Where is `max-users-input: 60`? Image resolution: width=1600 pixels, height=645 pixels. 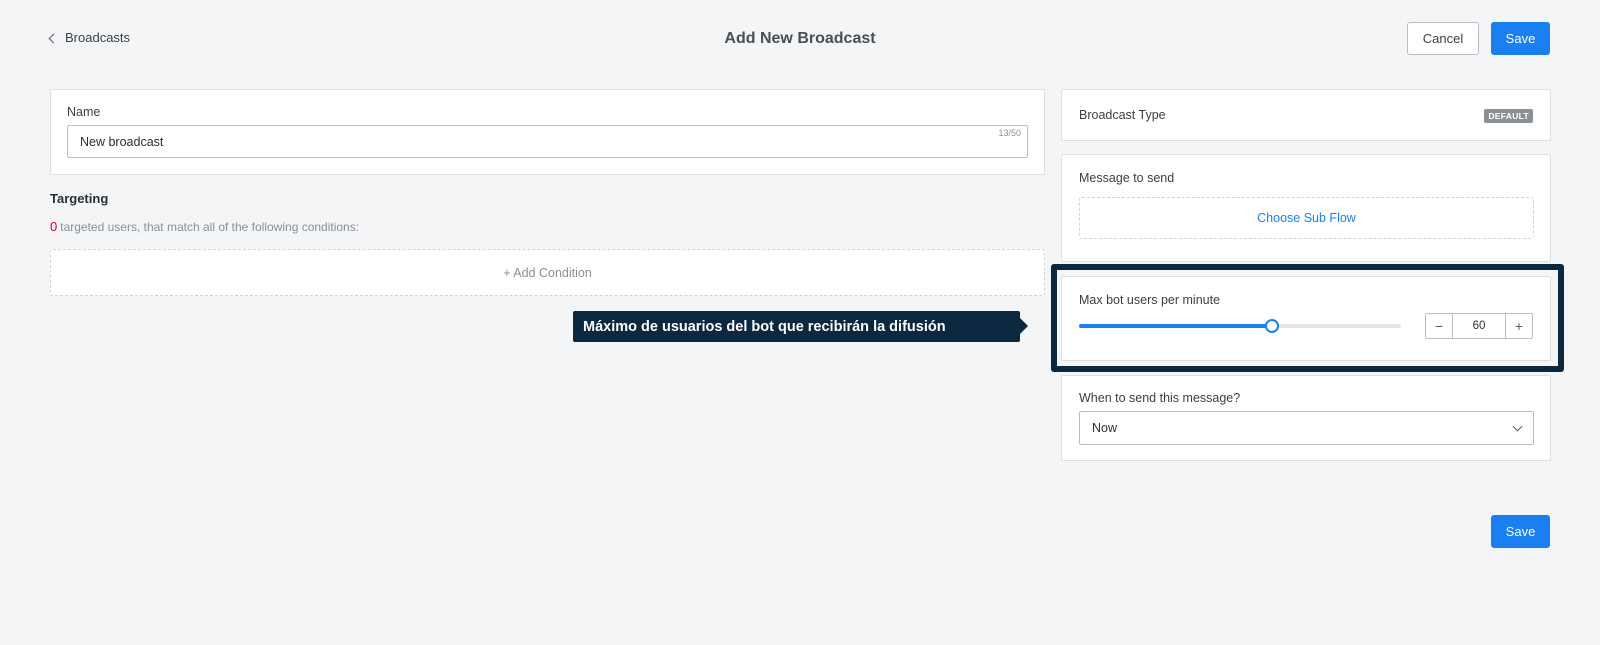
max-users-input: 60 is located at coordinates (1479, 326).